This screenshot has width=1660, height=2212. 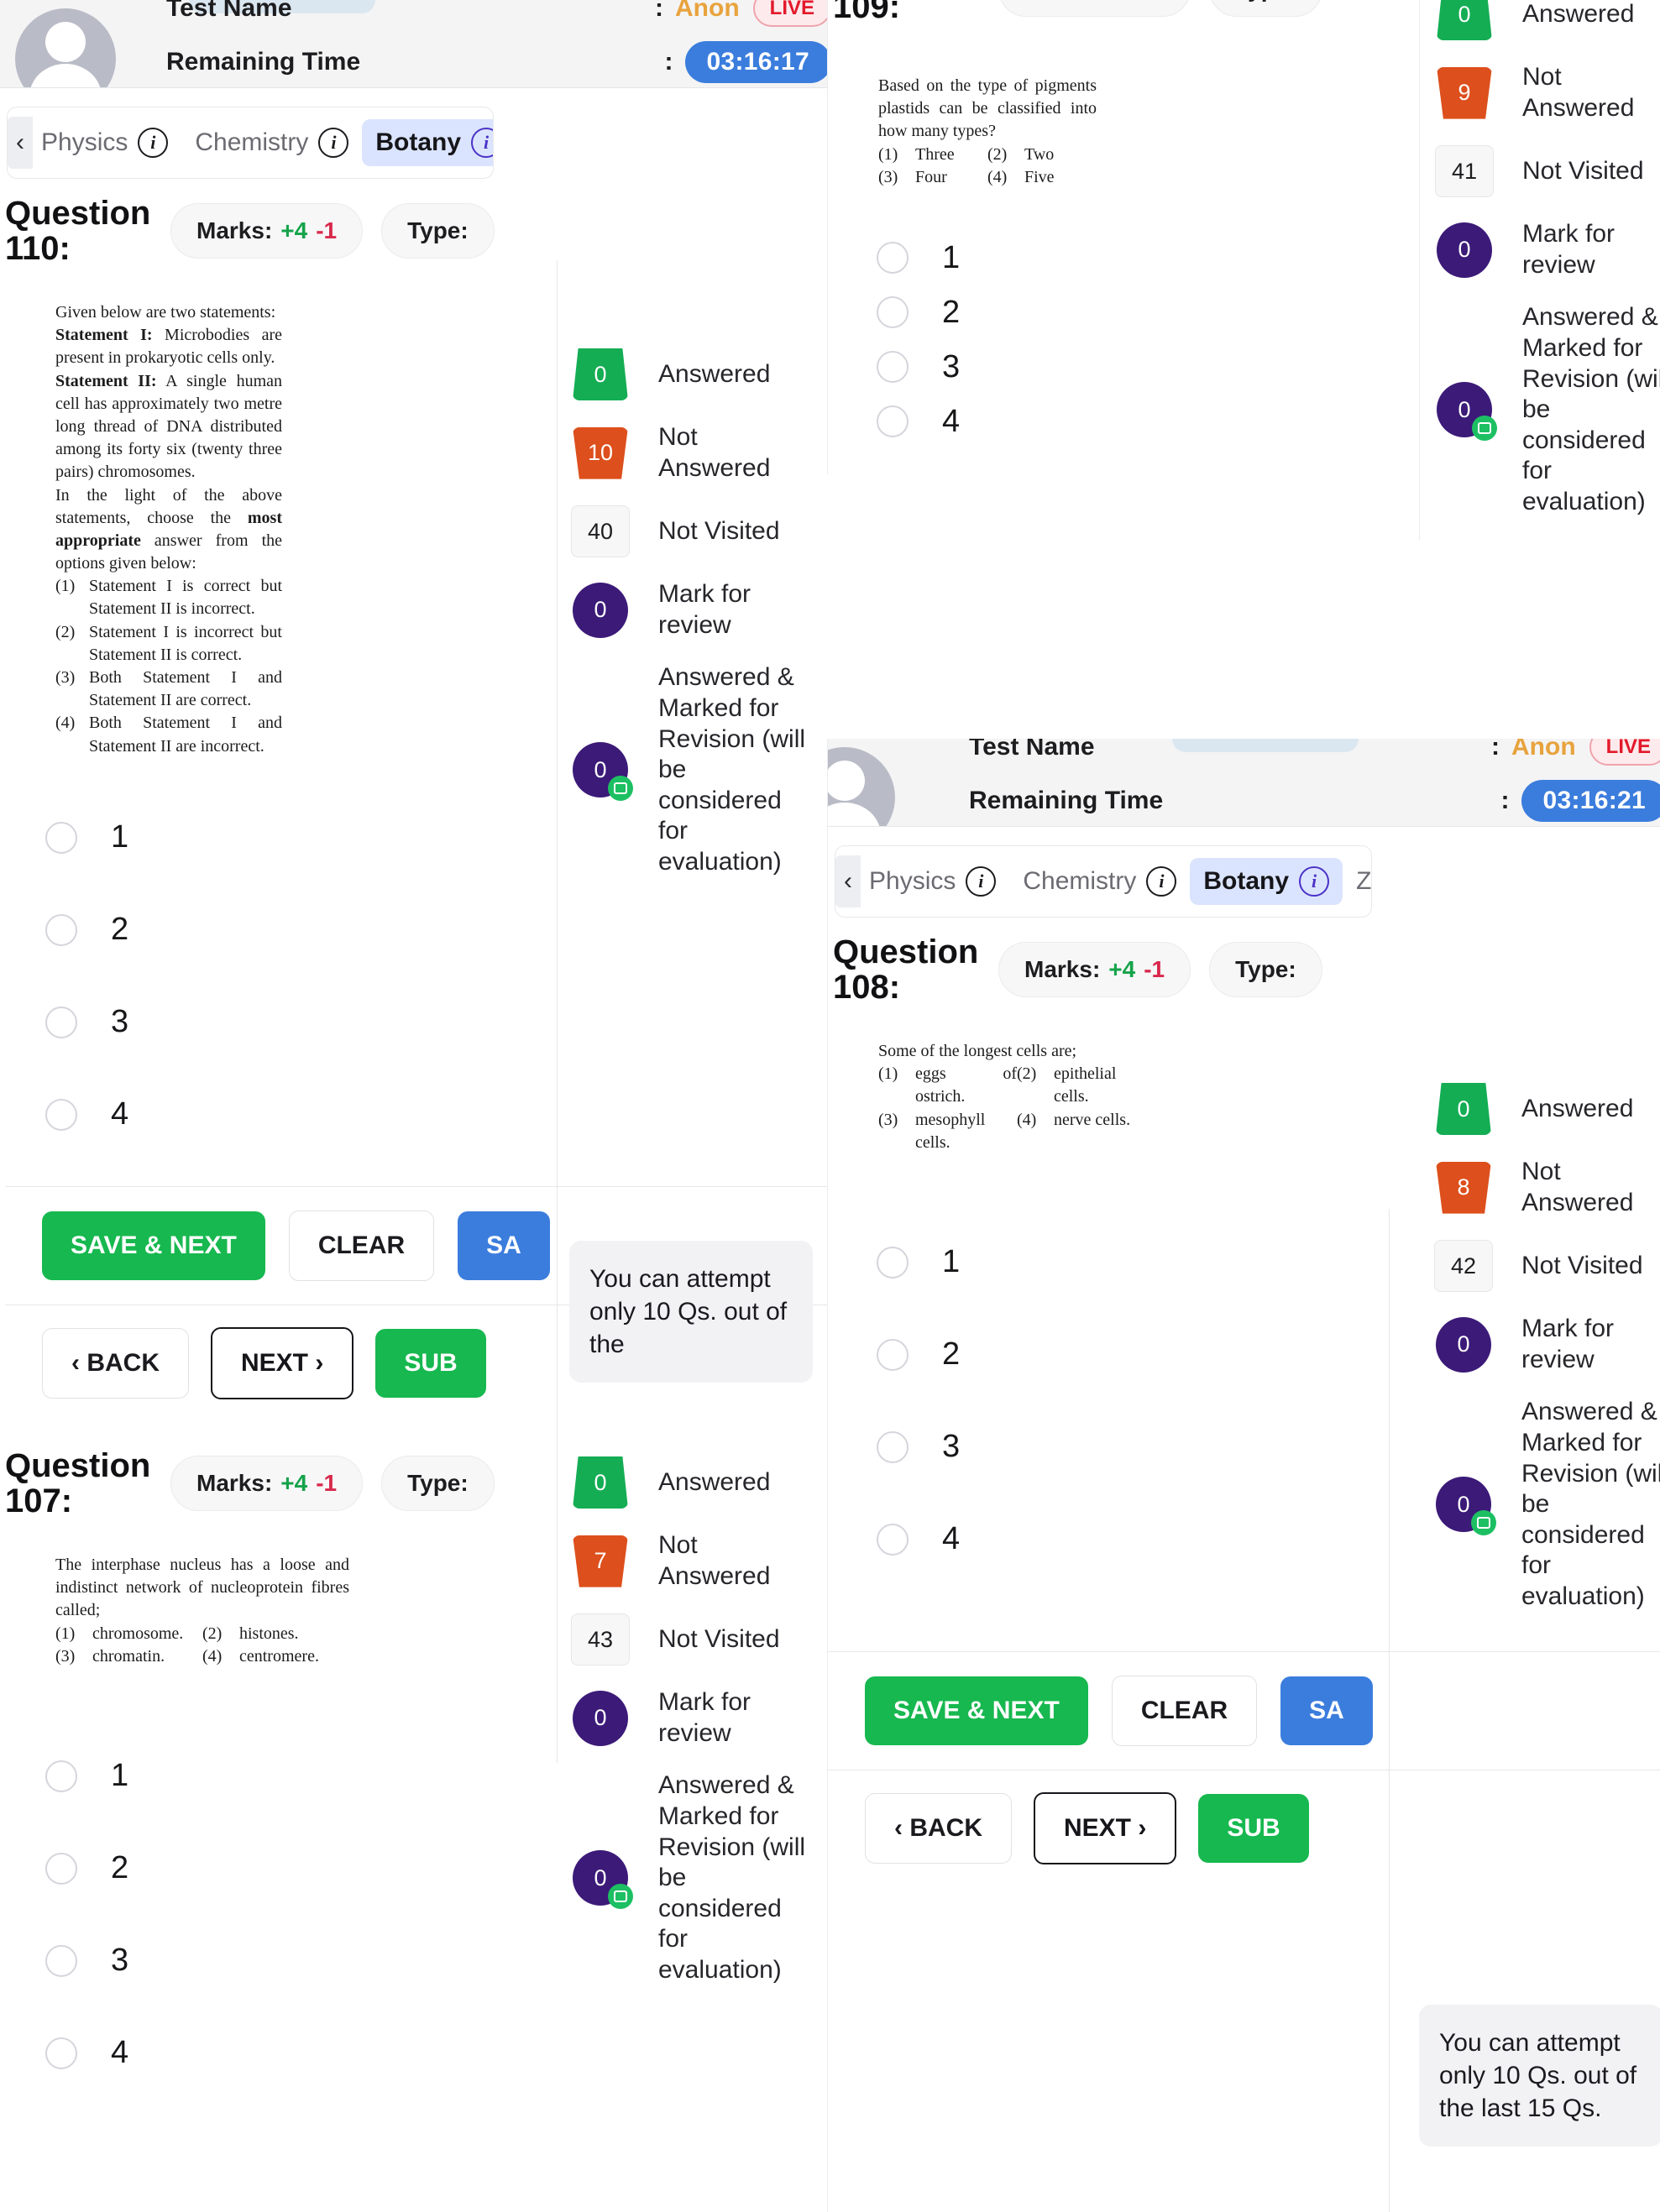 I want to click on legend-answered: 0 Answered, so click(x=702, y=1483).